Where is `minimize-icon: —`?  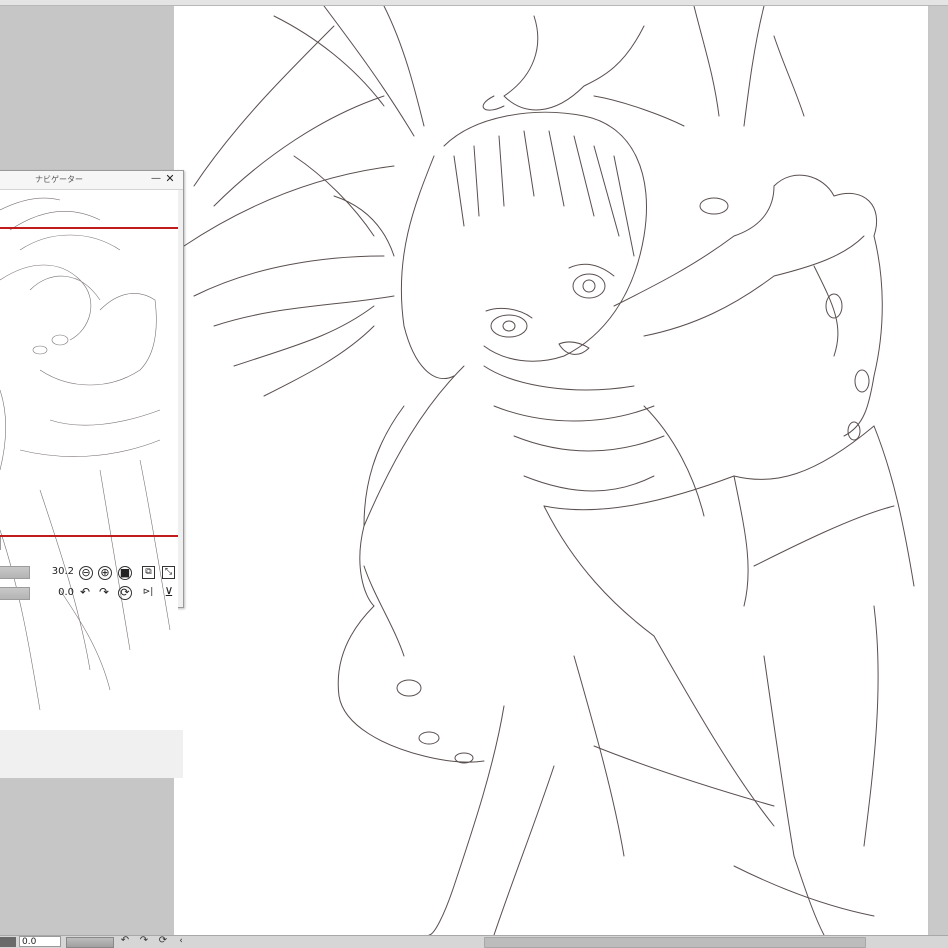
minimize-icon: — is located at coordinates (156, 179).